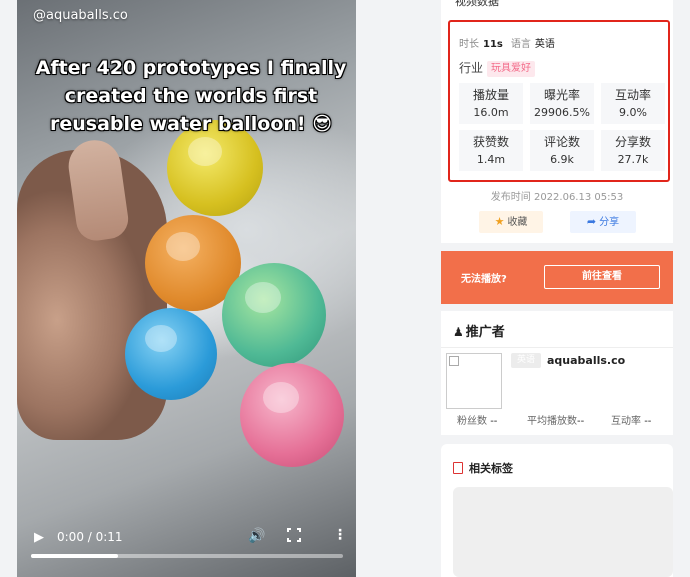  Describe the element at coordinates (581, 421) in the screenshot. I see `avg-play-value: --` at that location.